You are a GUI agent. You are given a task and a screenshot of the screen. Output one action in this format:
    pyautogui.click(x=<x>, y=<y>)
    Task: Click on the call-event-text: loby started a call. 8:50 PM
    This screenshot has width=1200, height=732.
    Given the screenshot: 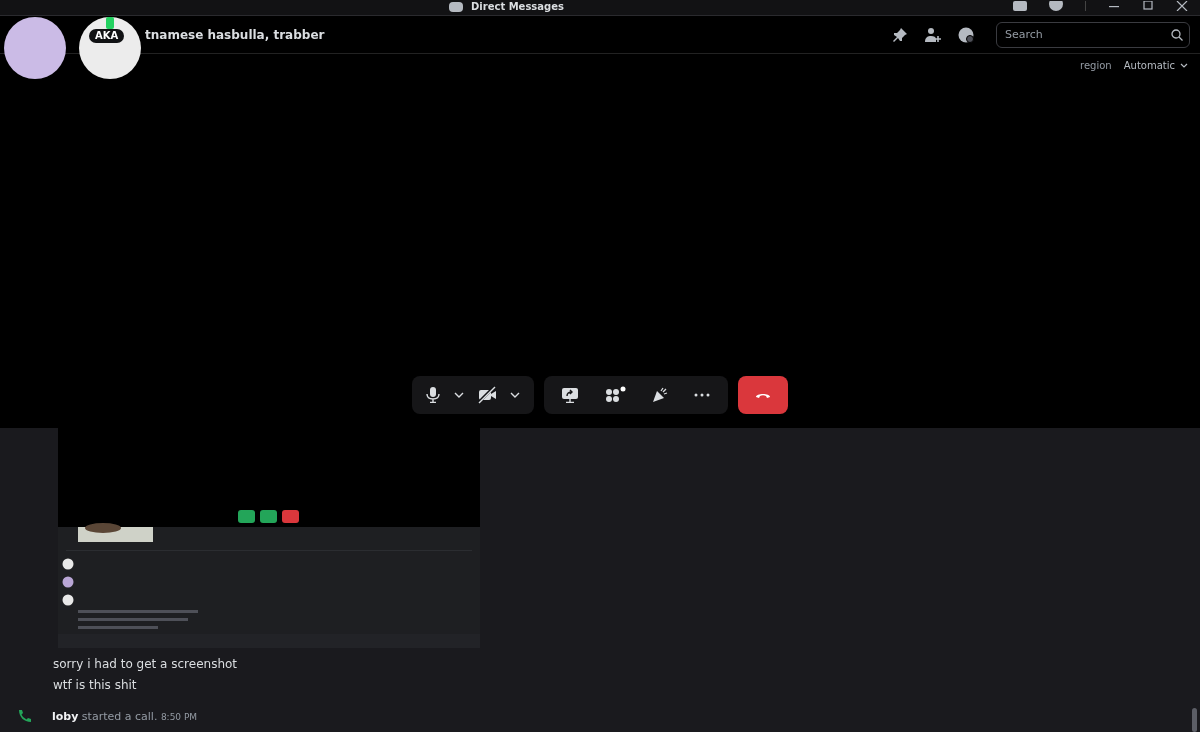 What is the action you would take?
    pyautogui.click(x=125, y=716)
    